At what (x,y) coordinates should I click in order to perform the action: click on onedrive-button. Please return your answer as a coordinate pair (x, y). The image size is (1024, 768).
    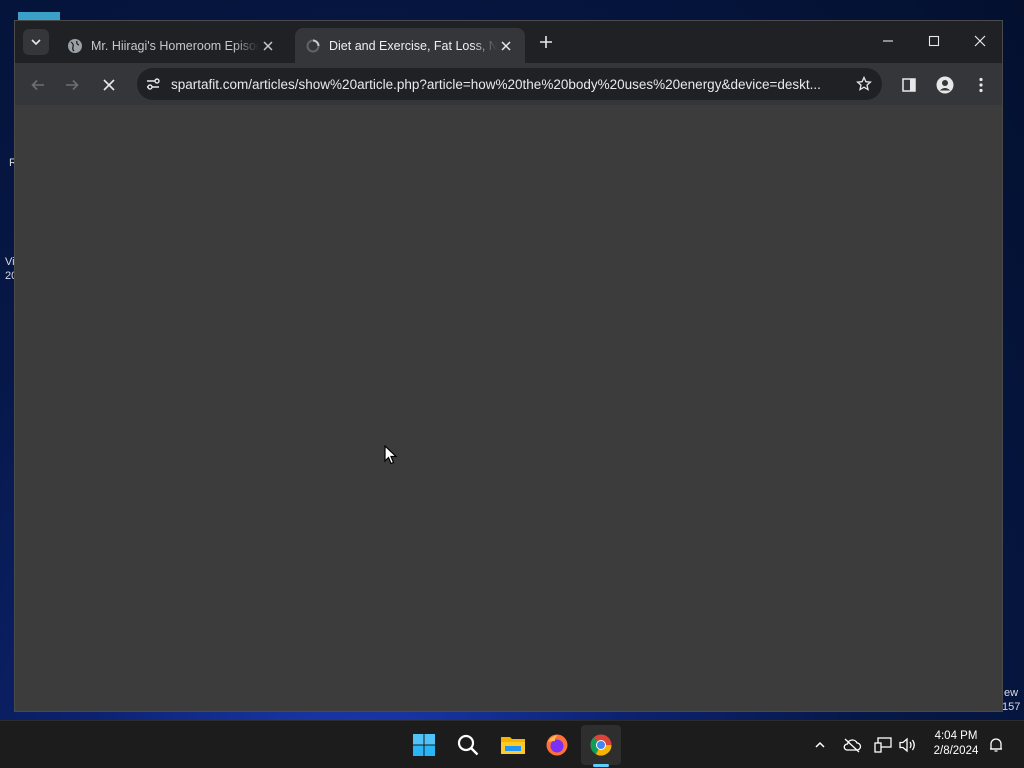
    Looking at the image, I should click on (852, 745).